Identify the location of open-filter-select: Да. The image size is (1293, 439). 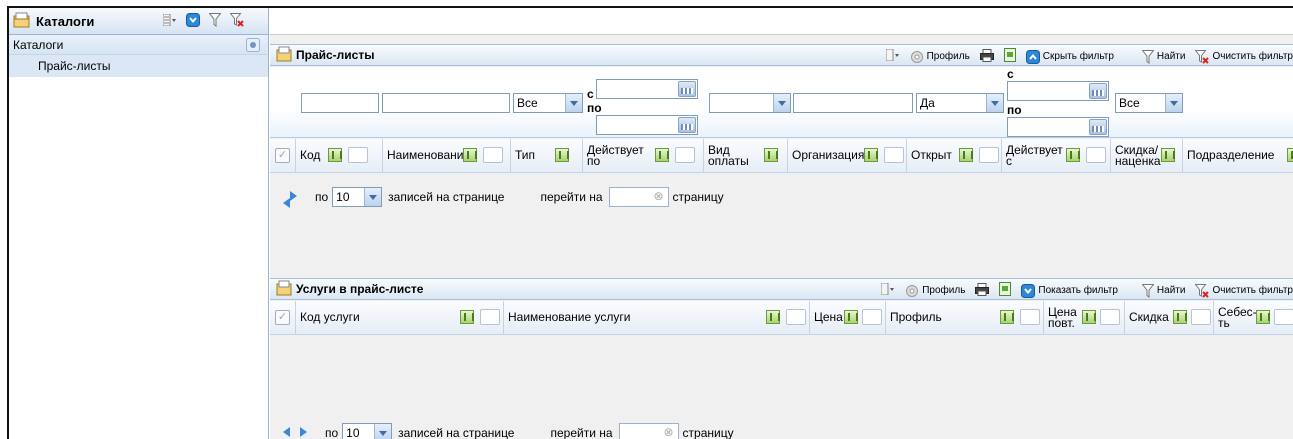
(960, 103).